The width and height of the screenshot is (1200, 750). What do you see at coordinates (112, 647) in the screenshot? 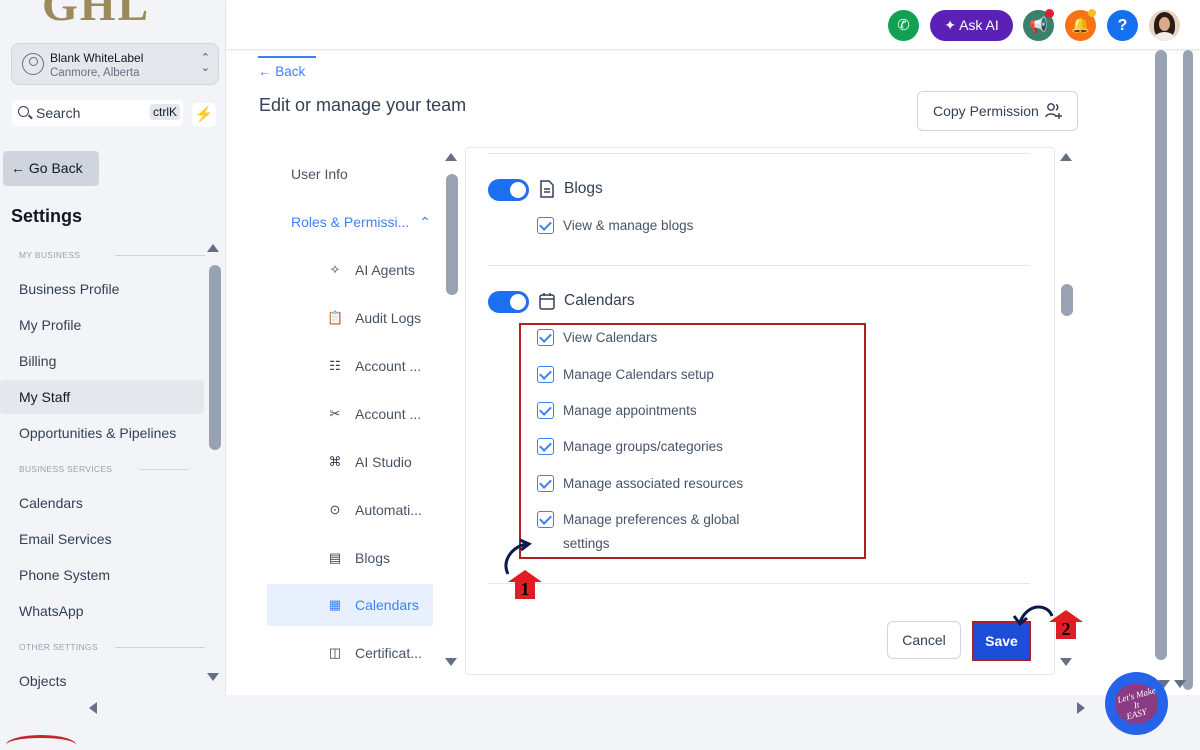
I see `section-label-other-settings: OTHER SETTINGS` at bounding box center [112, 647].